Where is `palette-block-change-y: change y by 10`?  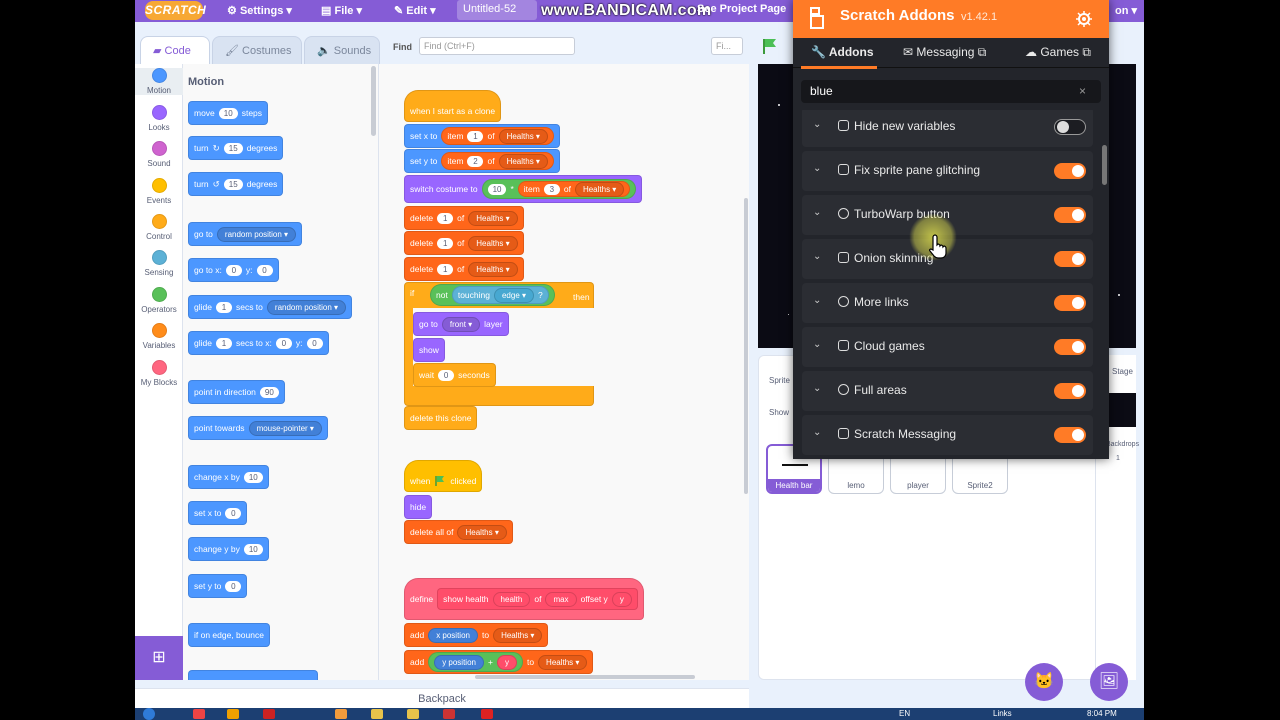
palette-block-change-y: change y by 10 is located at coordinates (228, 549).